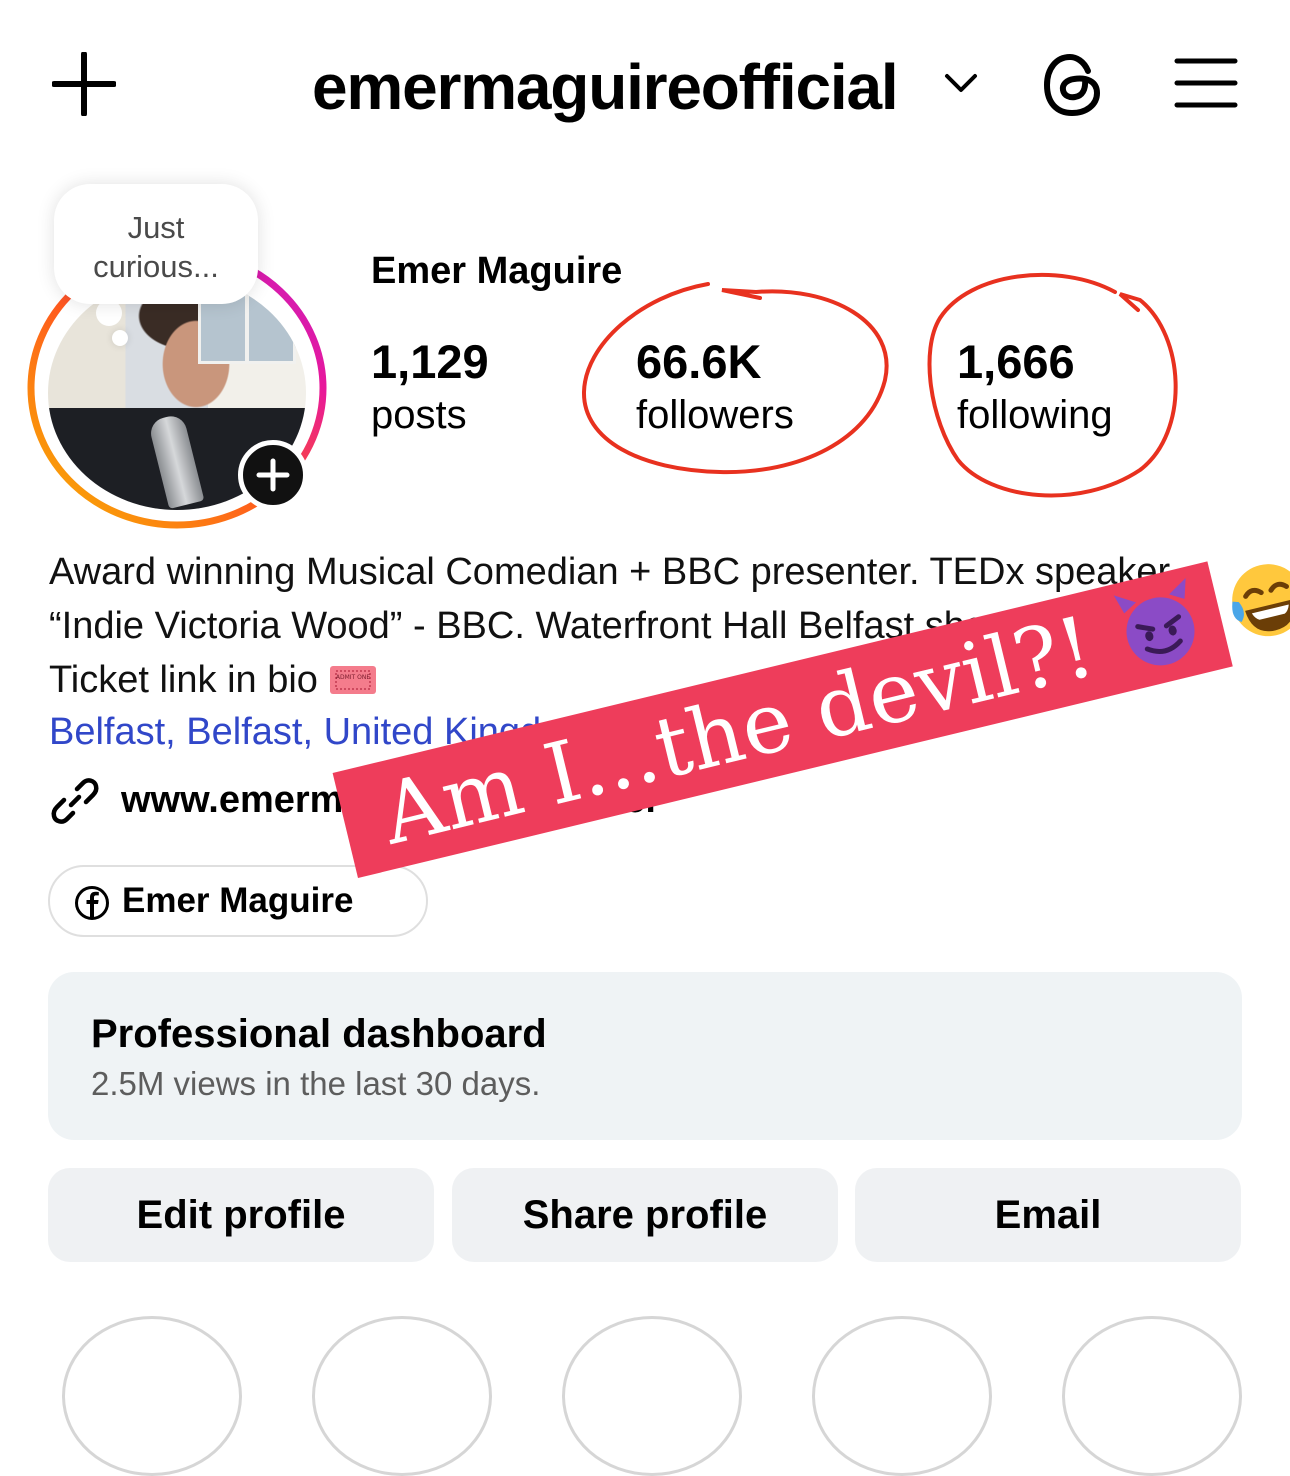 Image resolution: width=1290 pixels, height=1476 pixels. What do you see at coordinates (497, 271) in the screenshot?
I see `display-name: Emer Maguire` at bounding box center [497, 271].